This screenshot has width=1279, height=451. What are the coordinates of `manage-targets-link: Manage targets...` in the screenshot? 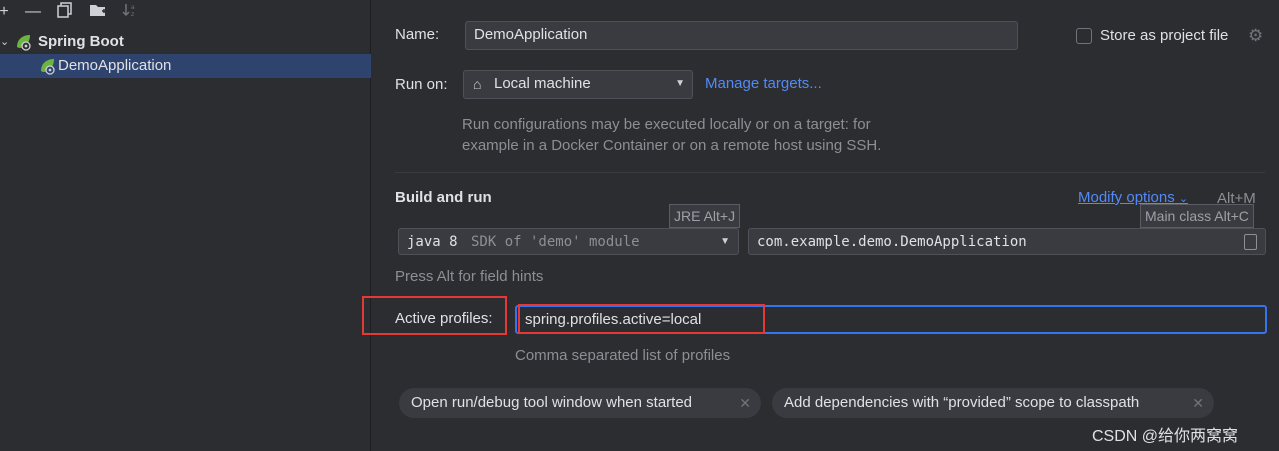 It's located at (763, 83).